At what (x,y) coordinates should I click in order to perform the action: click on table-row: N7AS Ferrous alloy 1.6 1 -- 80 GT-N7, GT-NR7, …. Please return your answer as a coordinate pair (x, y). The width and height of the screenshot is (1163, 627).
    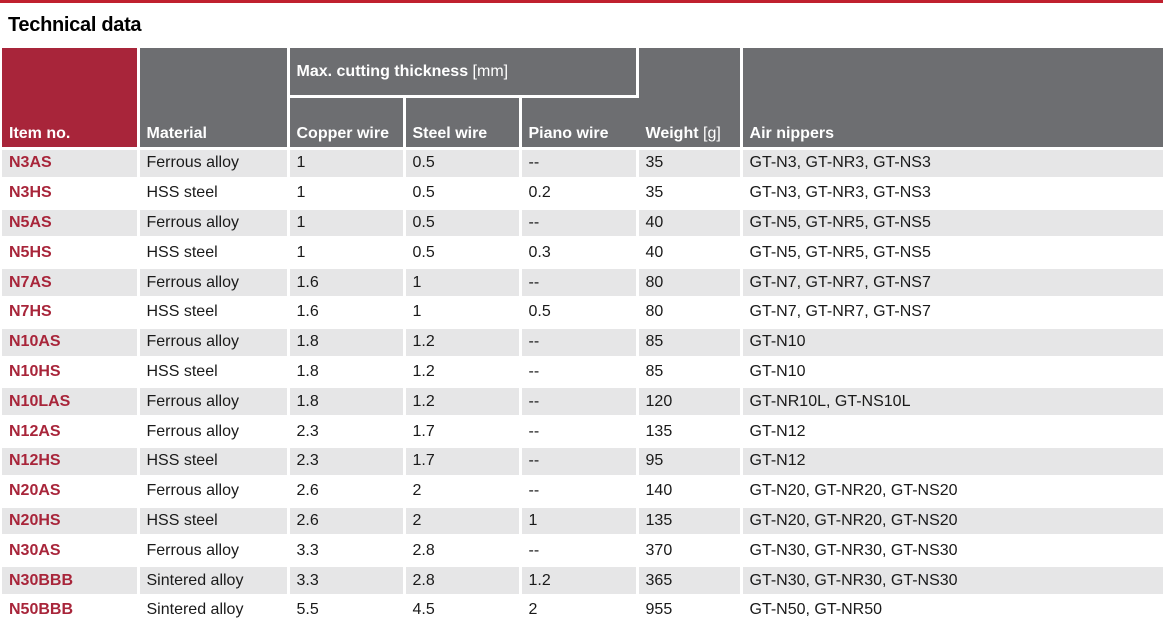
    Looking at the image, I should click on (582, 283).